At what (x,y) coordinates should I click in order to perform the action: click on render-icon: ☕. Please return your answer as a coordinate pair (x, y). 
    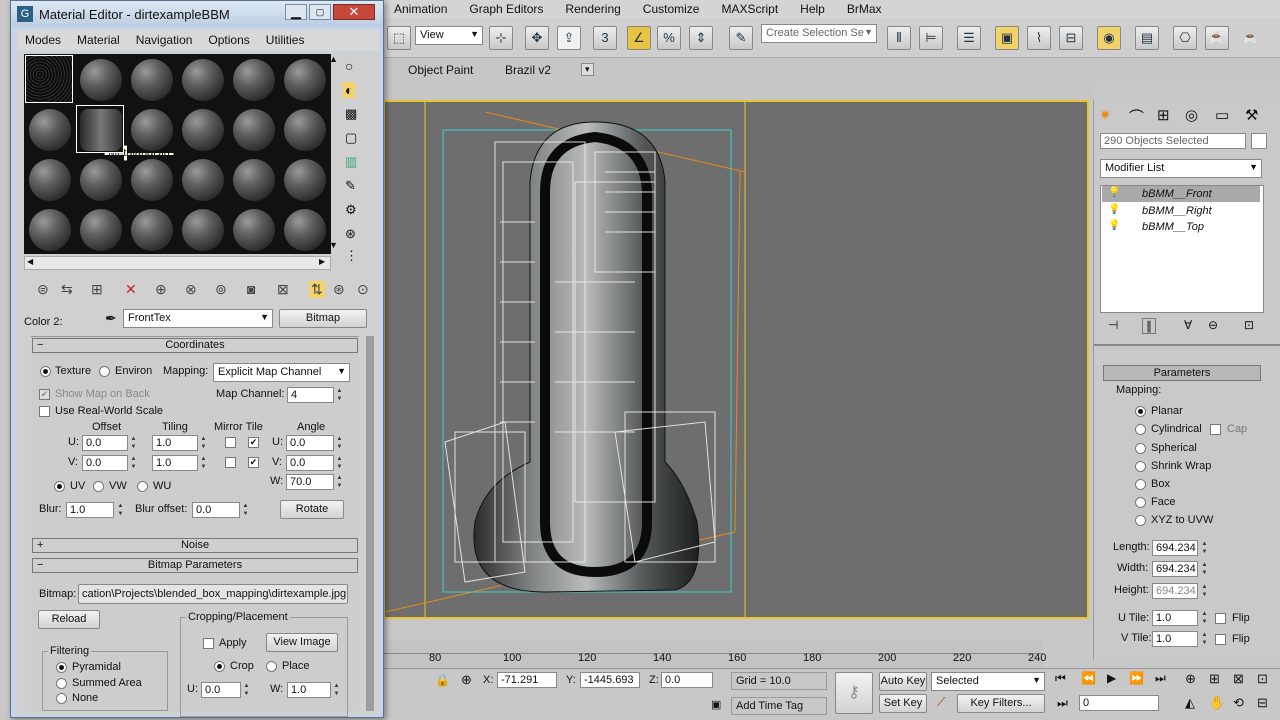
    Looking at the image, I should click on (1217, 38).